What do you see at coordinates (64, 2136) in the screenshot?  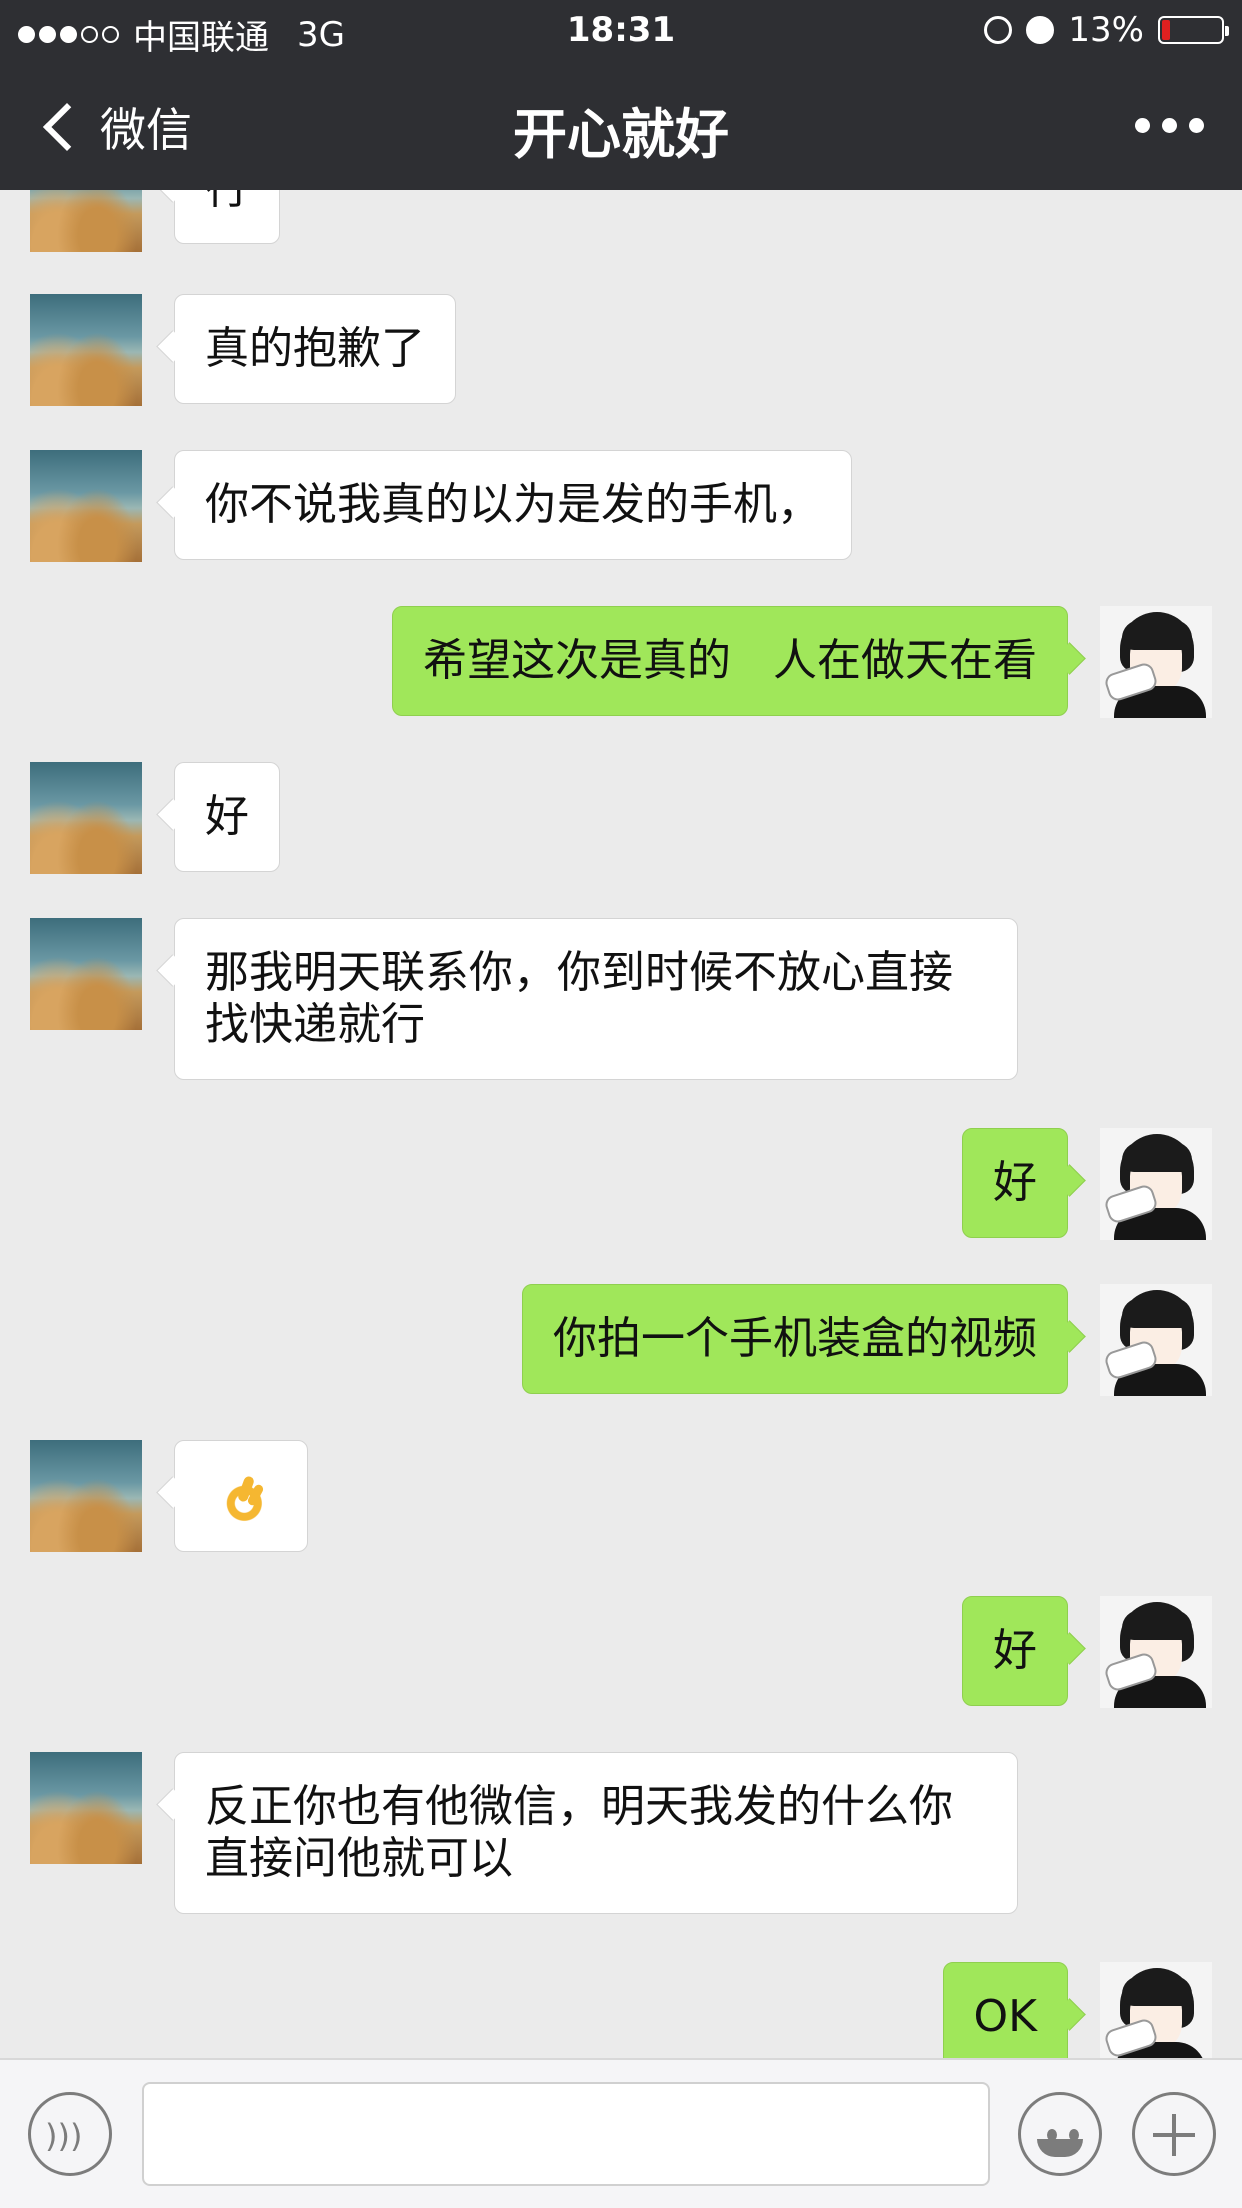 I see `voice-icon: )))` at bounding box center [64, 2136].